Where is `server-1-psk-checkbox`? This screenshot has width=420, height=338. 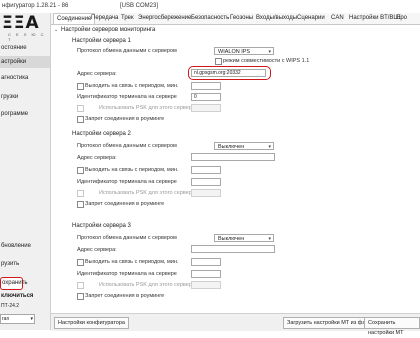
server-1-psk-checkbox is located at coordinates (80, 108).